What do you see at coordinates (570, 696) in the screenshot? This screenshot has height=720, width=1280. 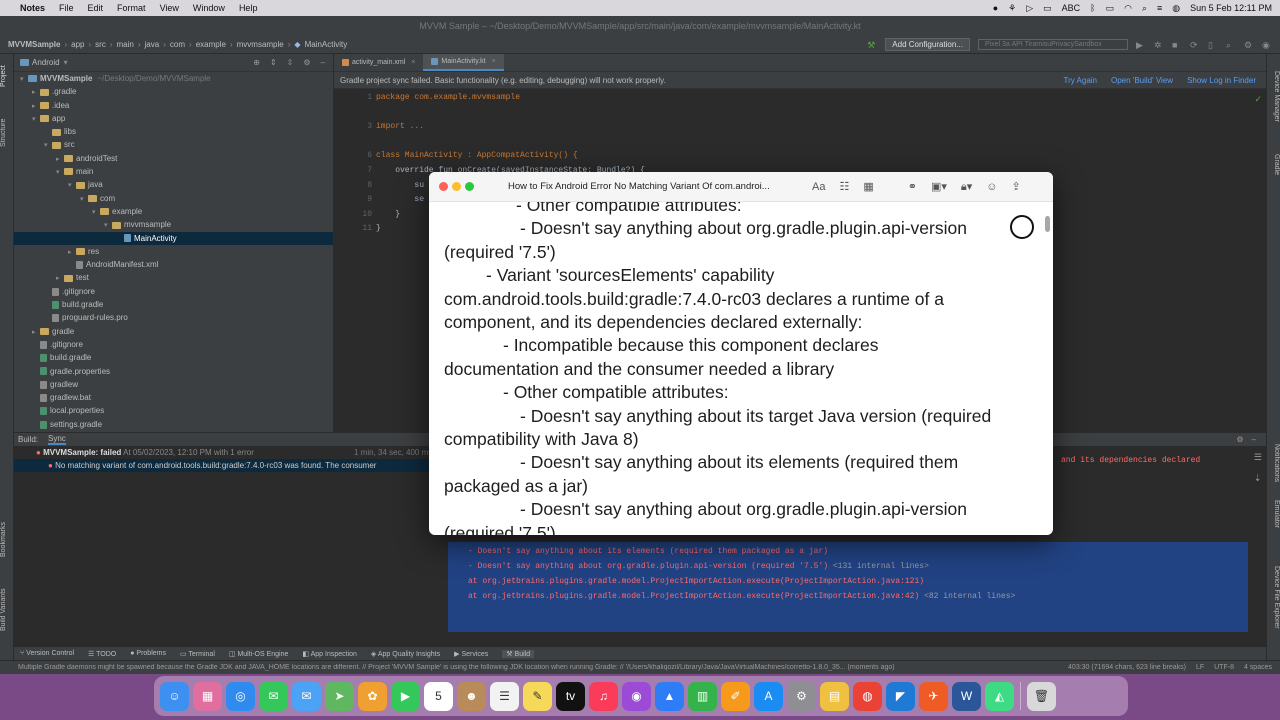 I see `tv-icon: tv` at bounding box center [570, 696].